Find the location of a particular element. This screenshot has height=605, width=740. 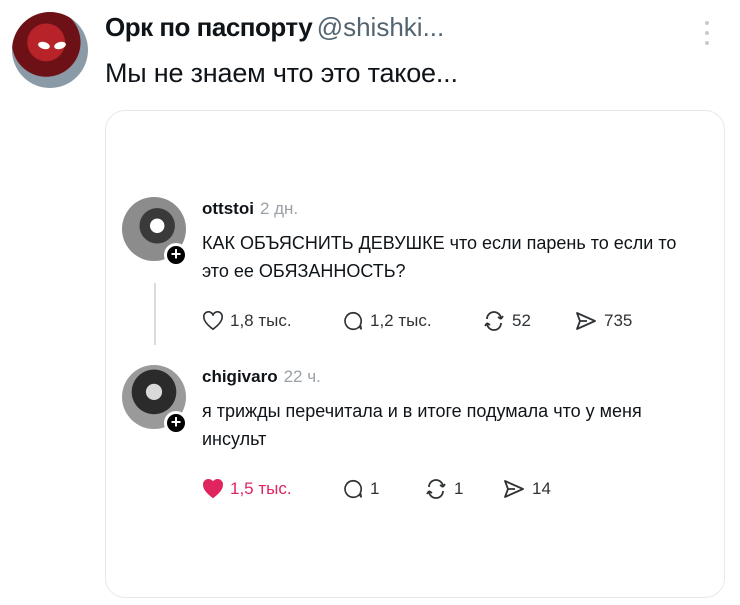

repost-button: 52 is located at coordinates (506, 321).